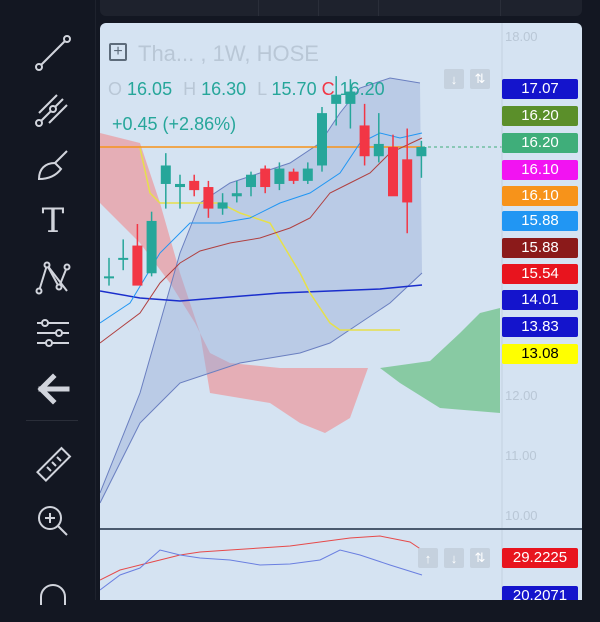 This screenshot has height=622, width=600. I want to click on axis-label: 12.00, so click(521, 395).